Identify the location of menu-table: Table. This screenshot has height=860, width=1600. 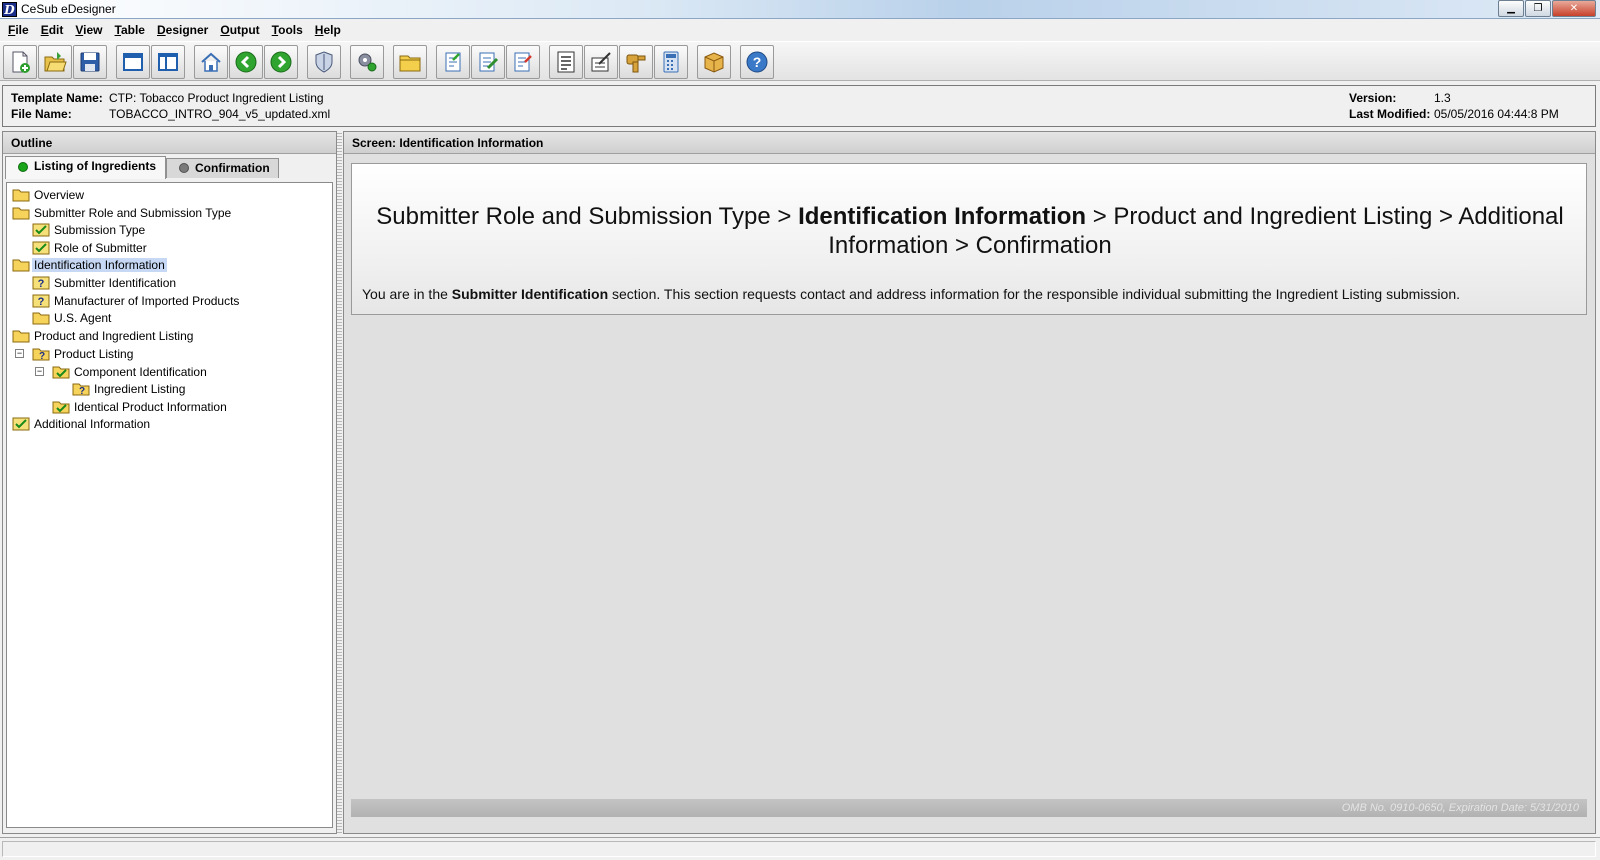
(130, 30).